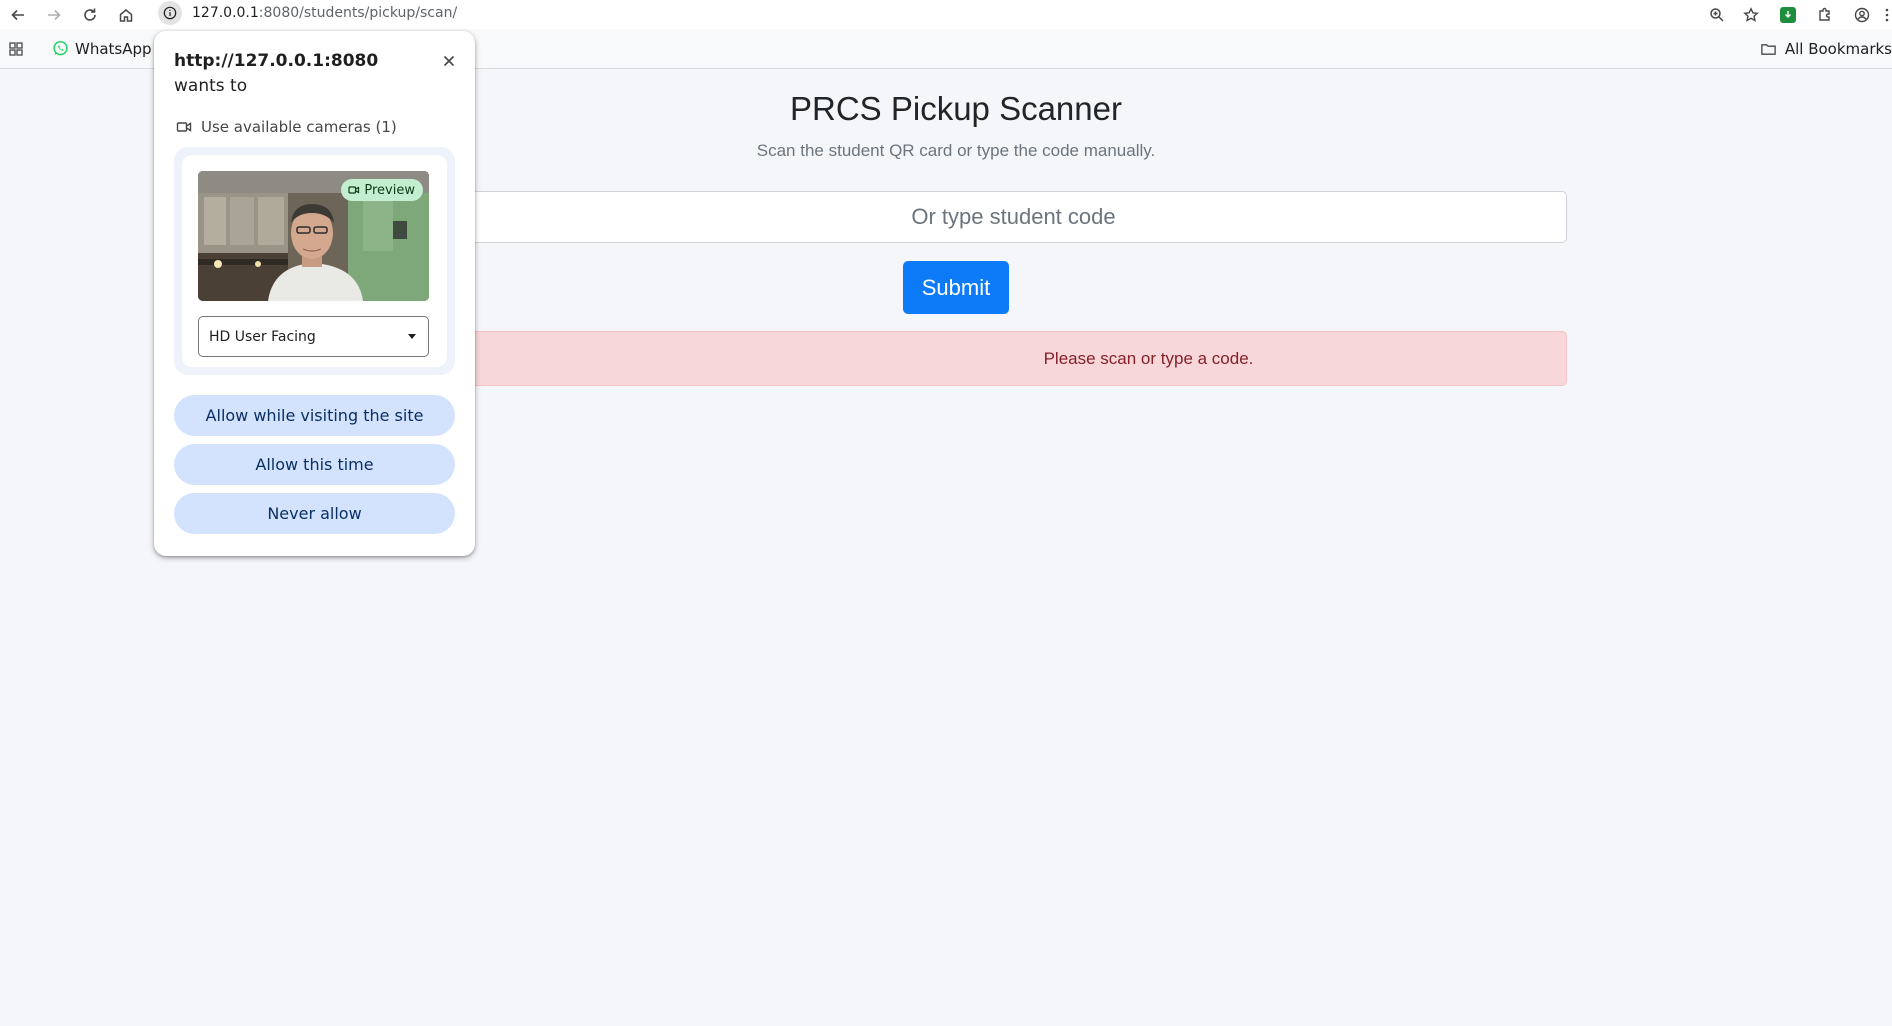  I want to click on address-bar: 127.0.0.1:8080/students/pickup/scan/, so click(896, 12).